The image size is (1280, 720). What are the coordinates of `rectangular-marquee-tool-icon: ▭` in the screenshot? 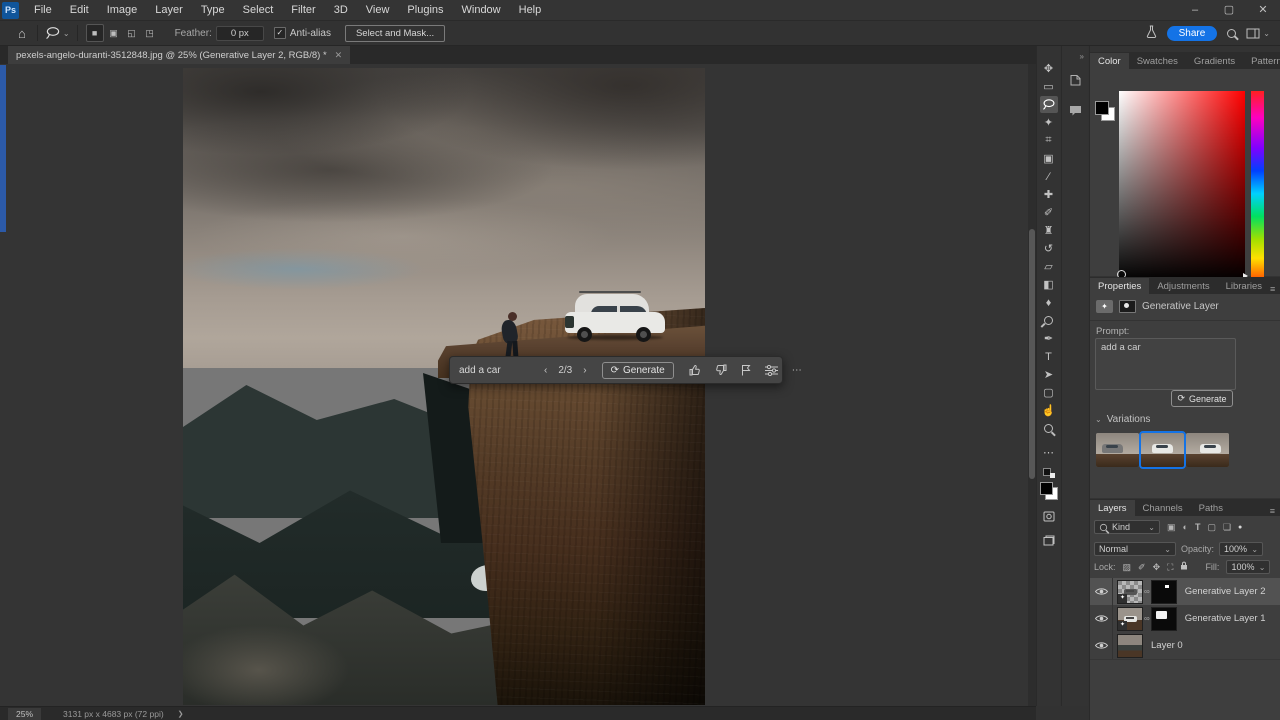 It's located at (1049, 86).